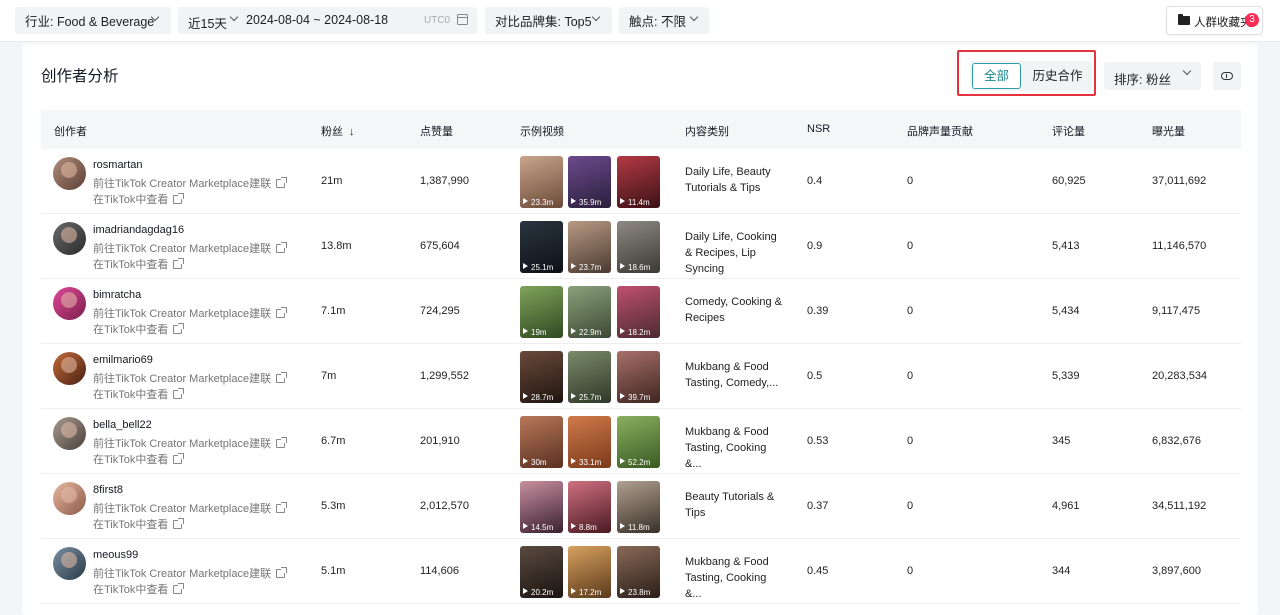  Describe the element at coordinates (638, 377) in the screenshot. I see `video-thumbnail: 39.7m` at that location.